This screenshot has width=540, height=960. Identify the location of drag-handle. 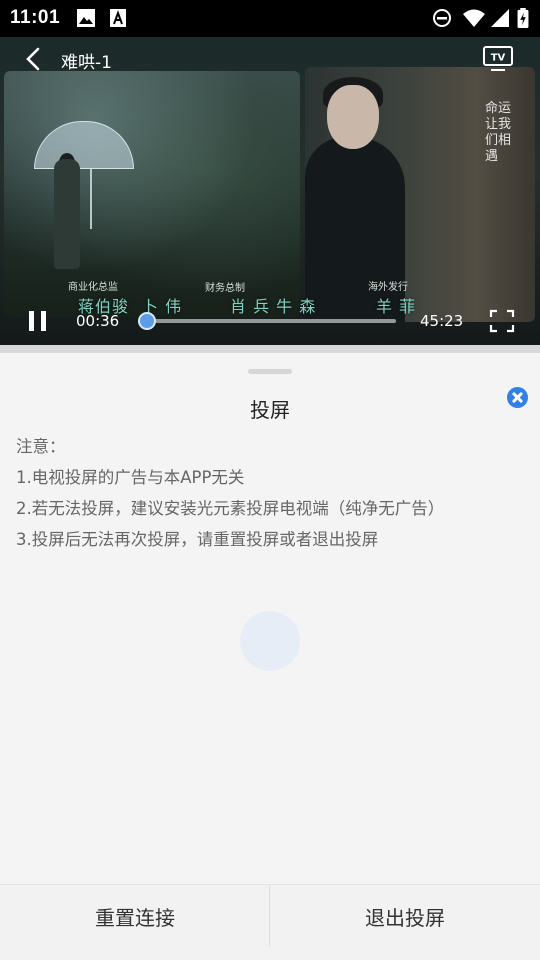
(270, 371).